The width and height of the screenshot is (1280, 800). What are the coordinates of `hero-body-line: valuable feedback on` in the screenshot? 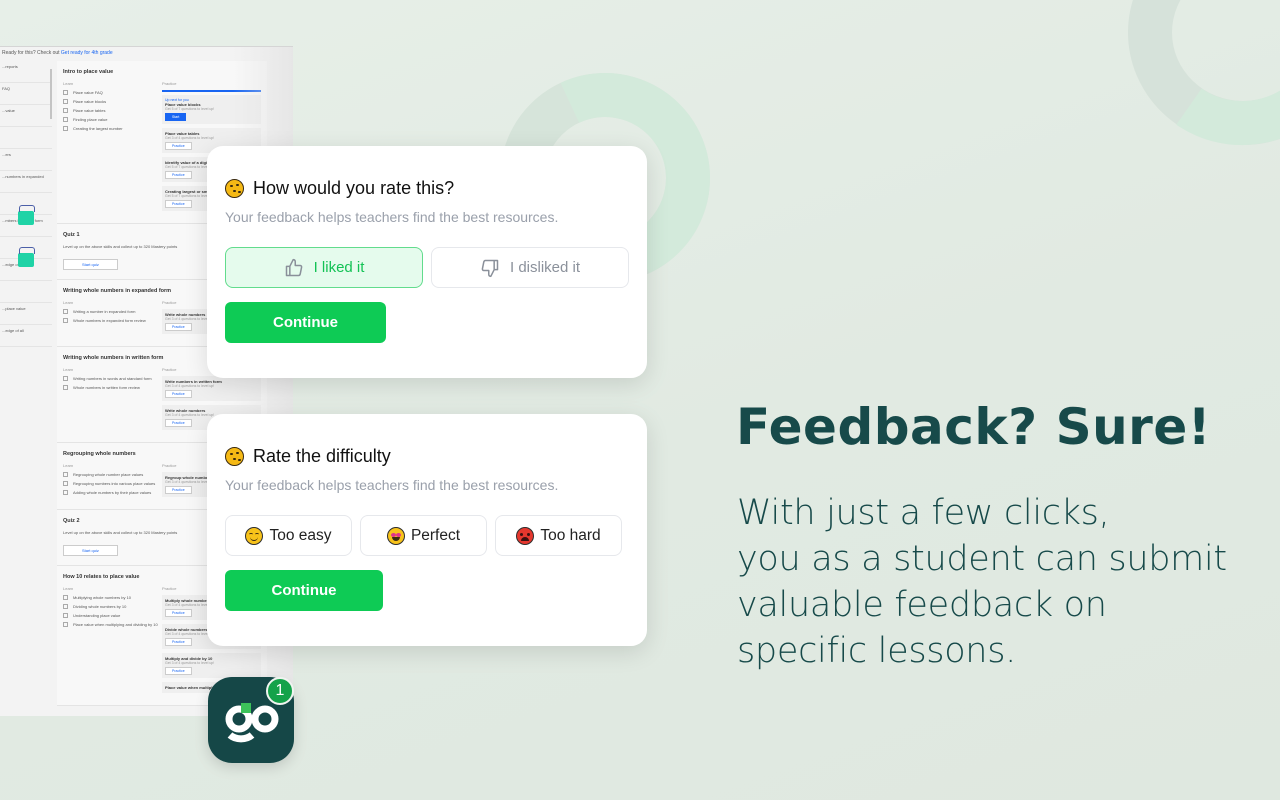 It's located at (922, 605).